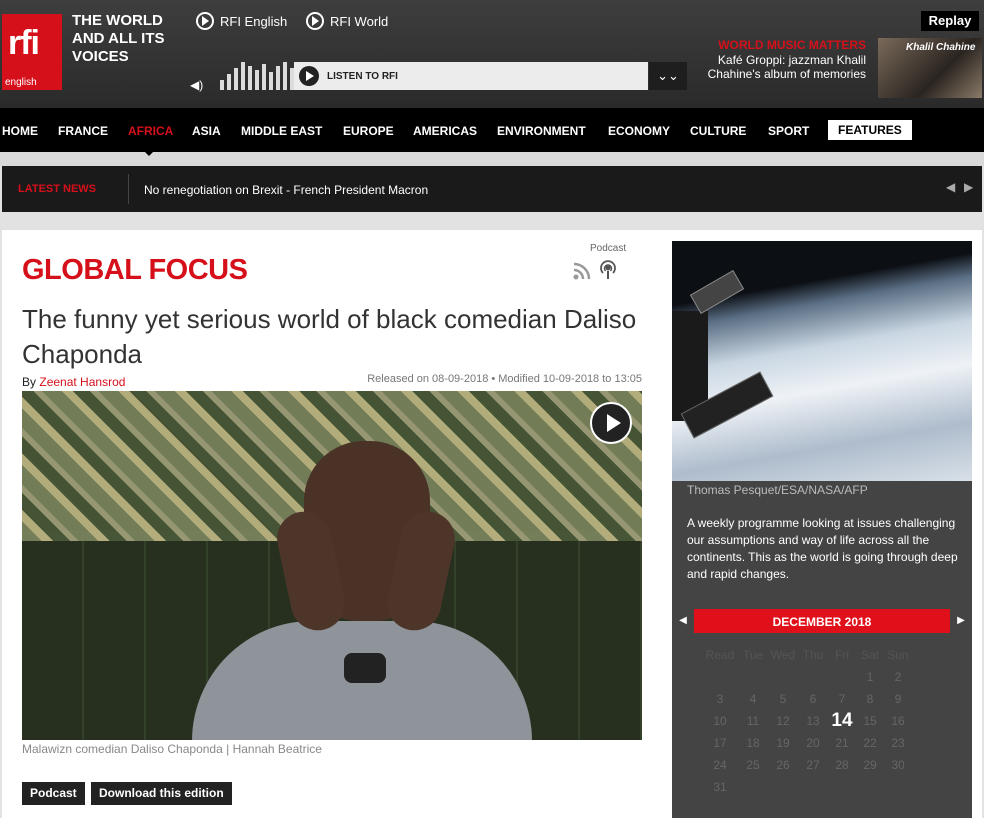  Describe the element at coordinates (870, 699) in the screenshot. I see `calendar-day: 8` at that location.